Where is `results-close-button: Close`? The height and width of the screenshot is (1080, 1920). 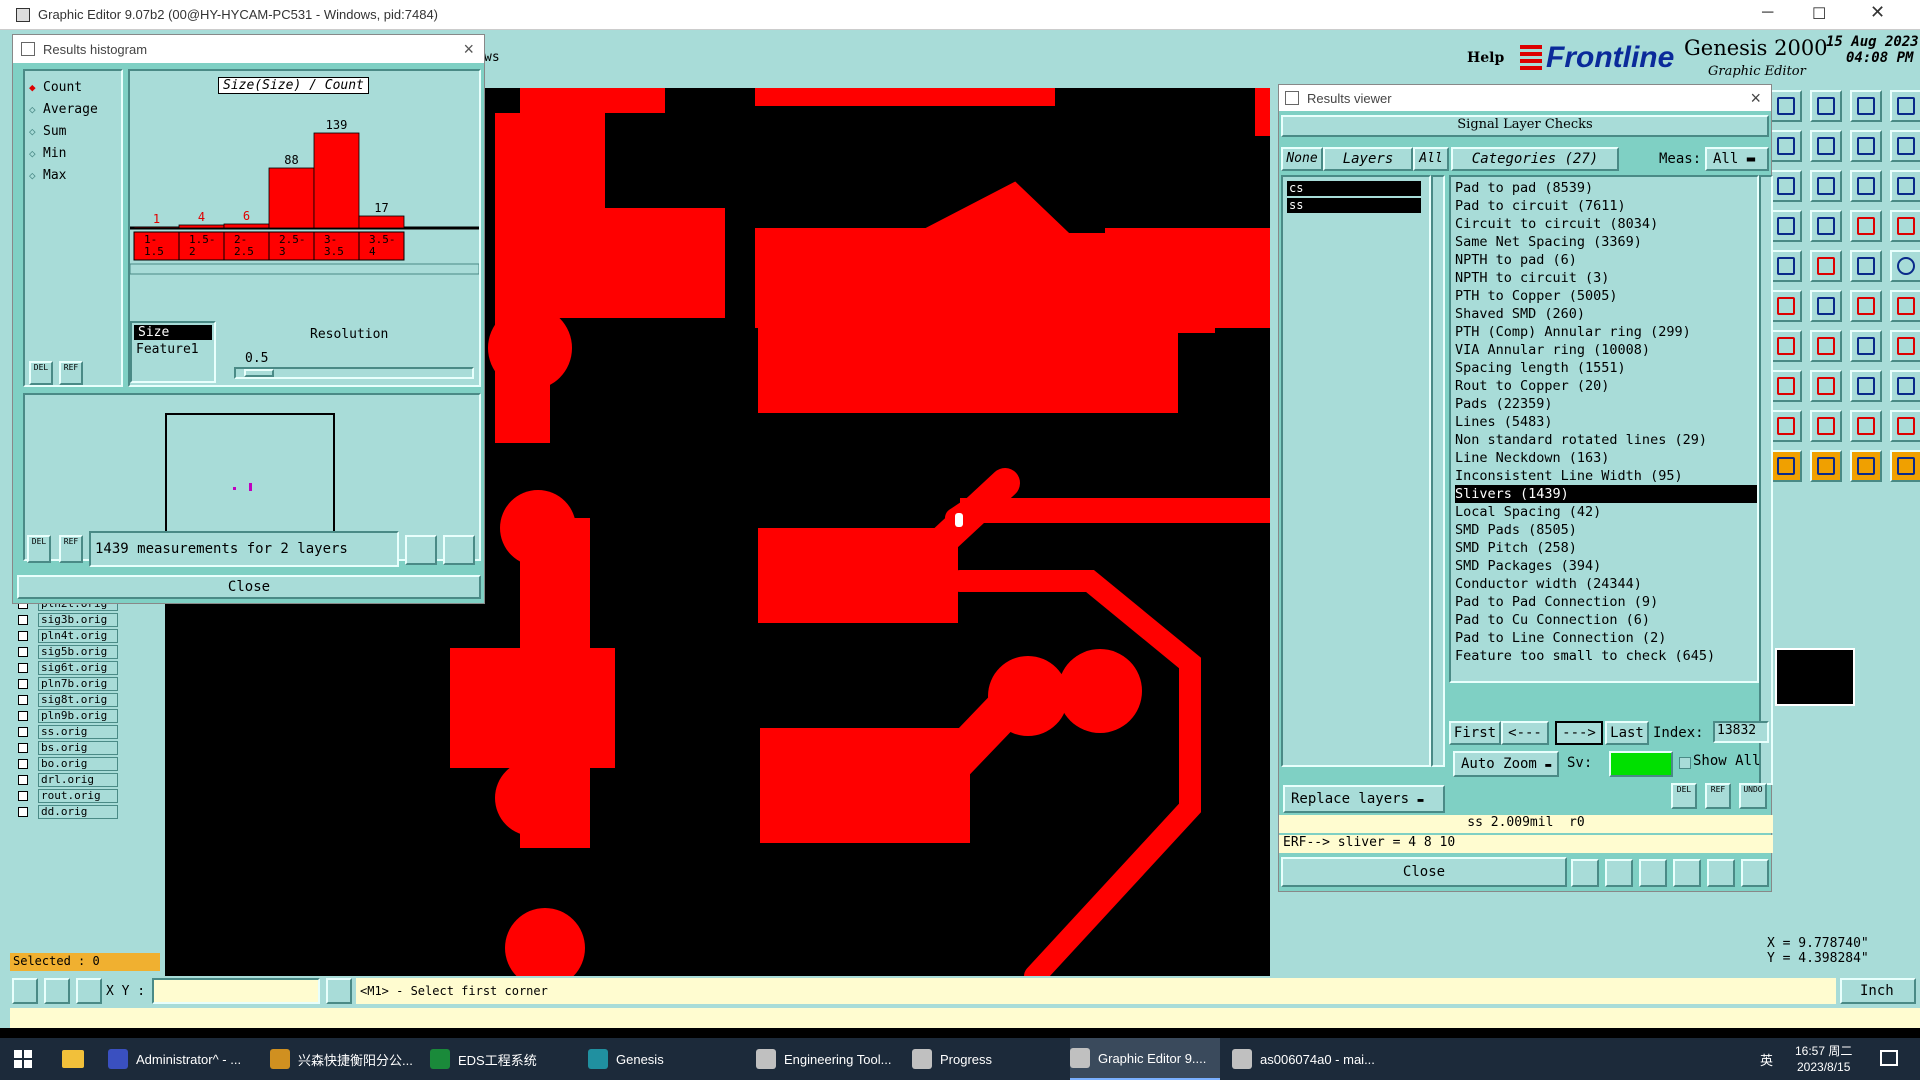 results-close-button: Close is located at coordinates (1424, 872).